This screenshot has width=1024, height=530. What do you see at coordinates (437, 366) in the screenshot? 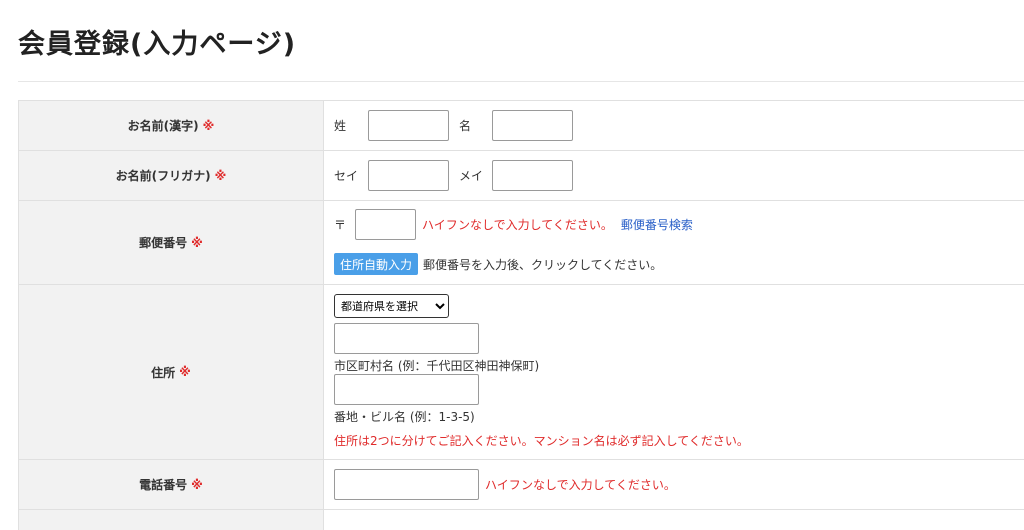
I see `city-hint: 市区町村名 (例：千代田区神田神保町)` at bounding box center [437, 366].